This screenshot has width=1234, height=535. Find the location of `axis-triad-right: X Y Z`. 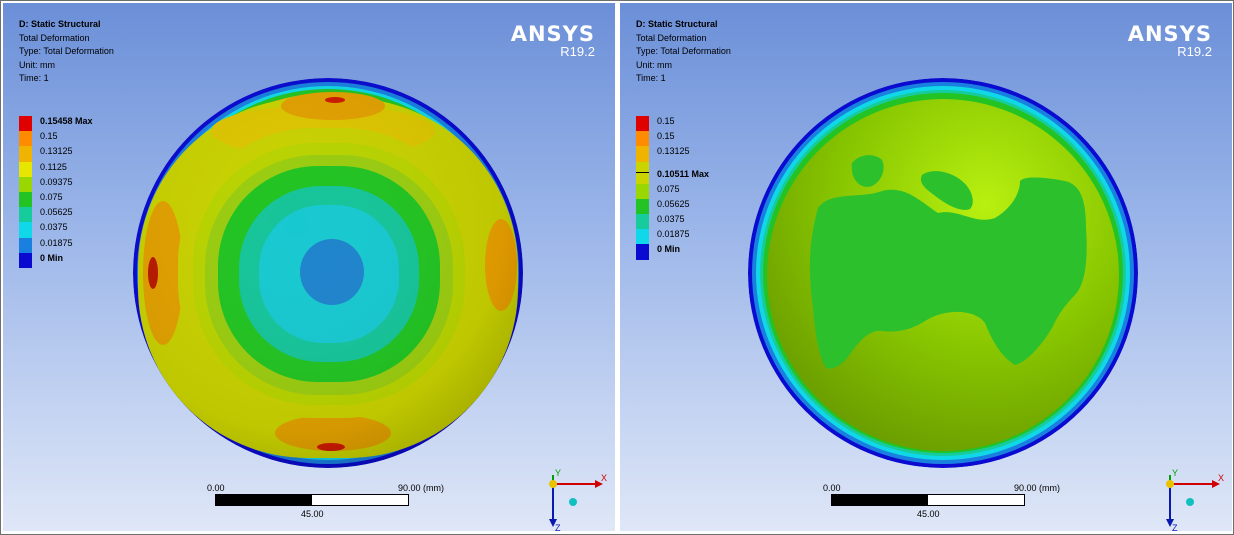

axis-triad-right: X Y Z is located at coordinates (1196, 500).